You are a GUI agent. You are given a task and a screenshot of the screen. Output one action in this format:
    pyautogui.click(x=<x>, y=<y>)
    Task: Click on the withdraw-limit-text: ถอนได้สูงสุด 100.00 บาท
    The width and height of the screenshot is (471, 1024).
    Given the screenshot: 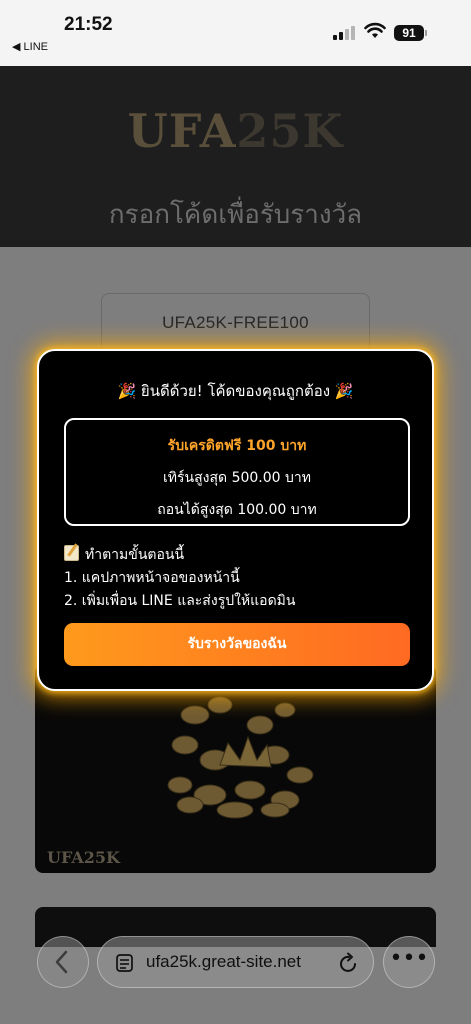 What is the action you would take?
    pyautogui.click(x=237, y=510)
    